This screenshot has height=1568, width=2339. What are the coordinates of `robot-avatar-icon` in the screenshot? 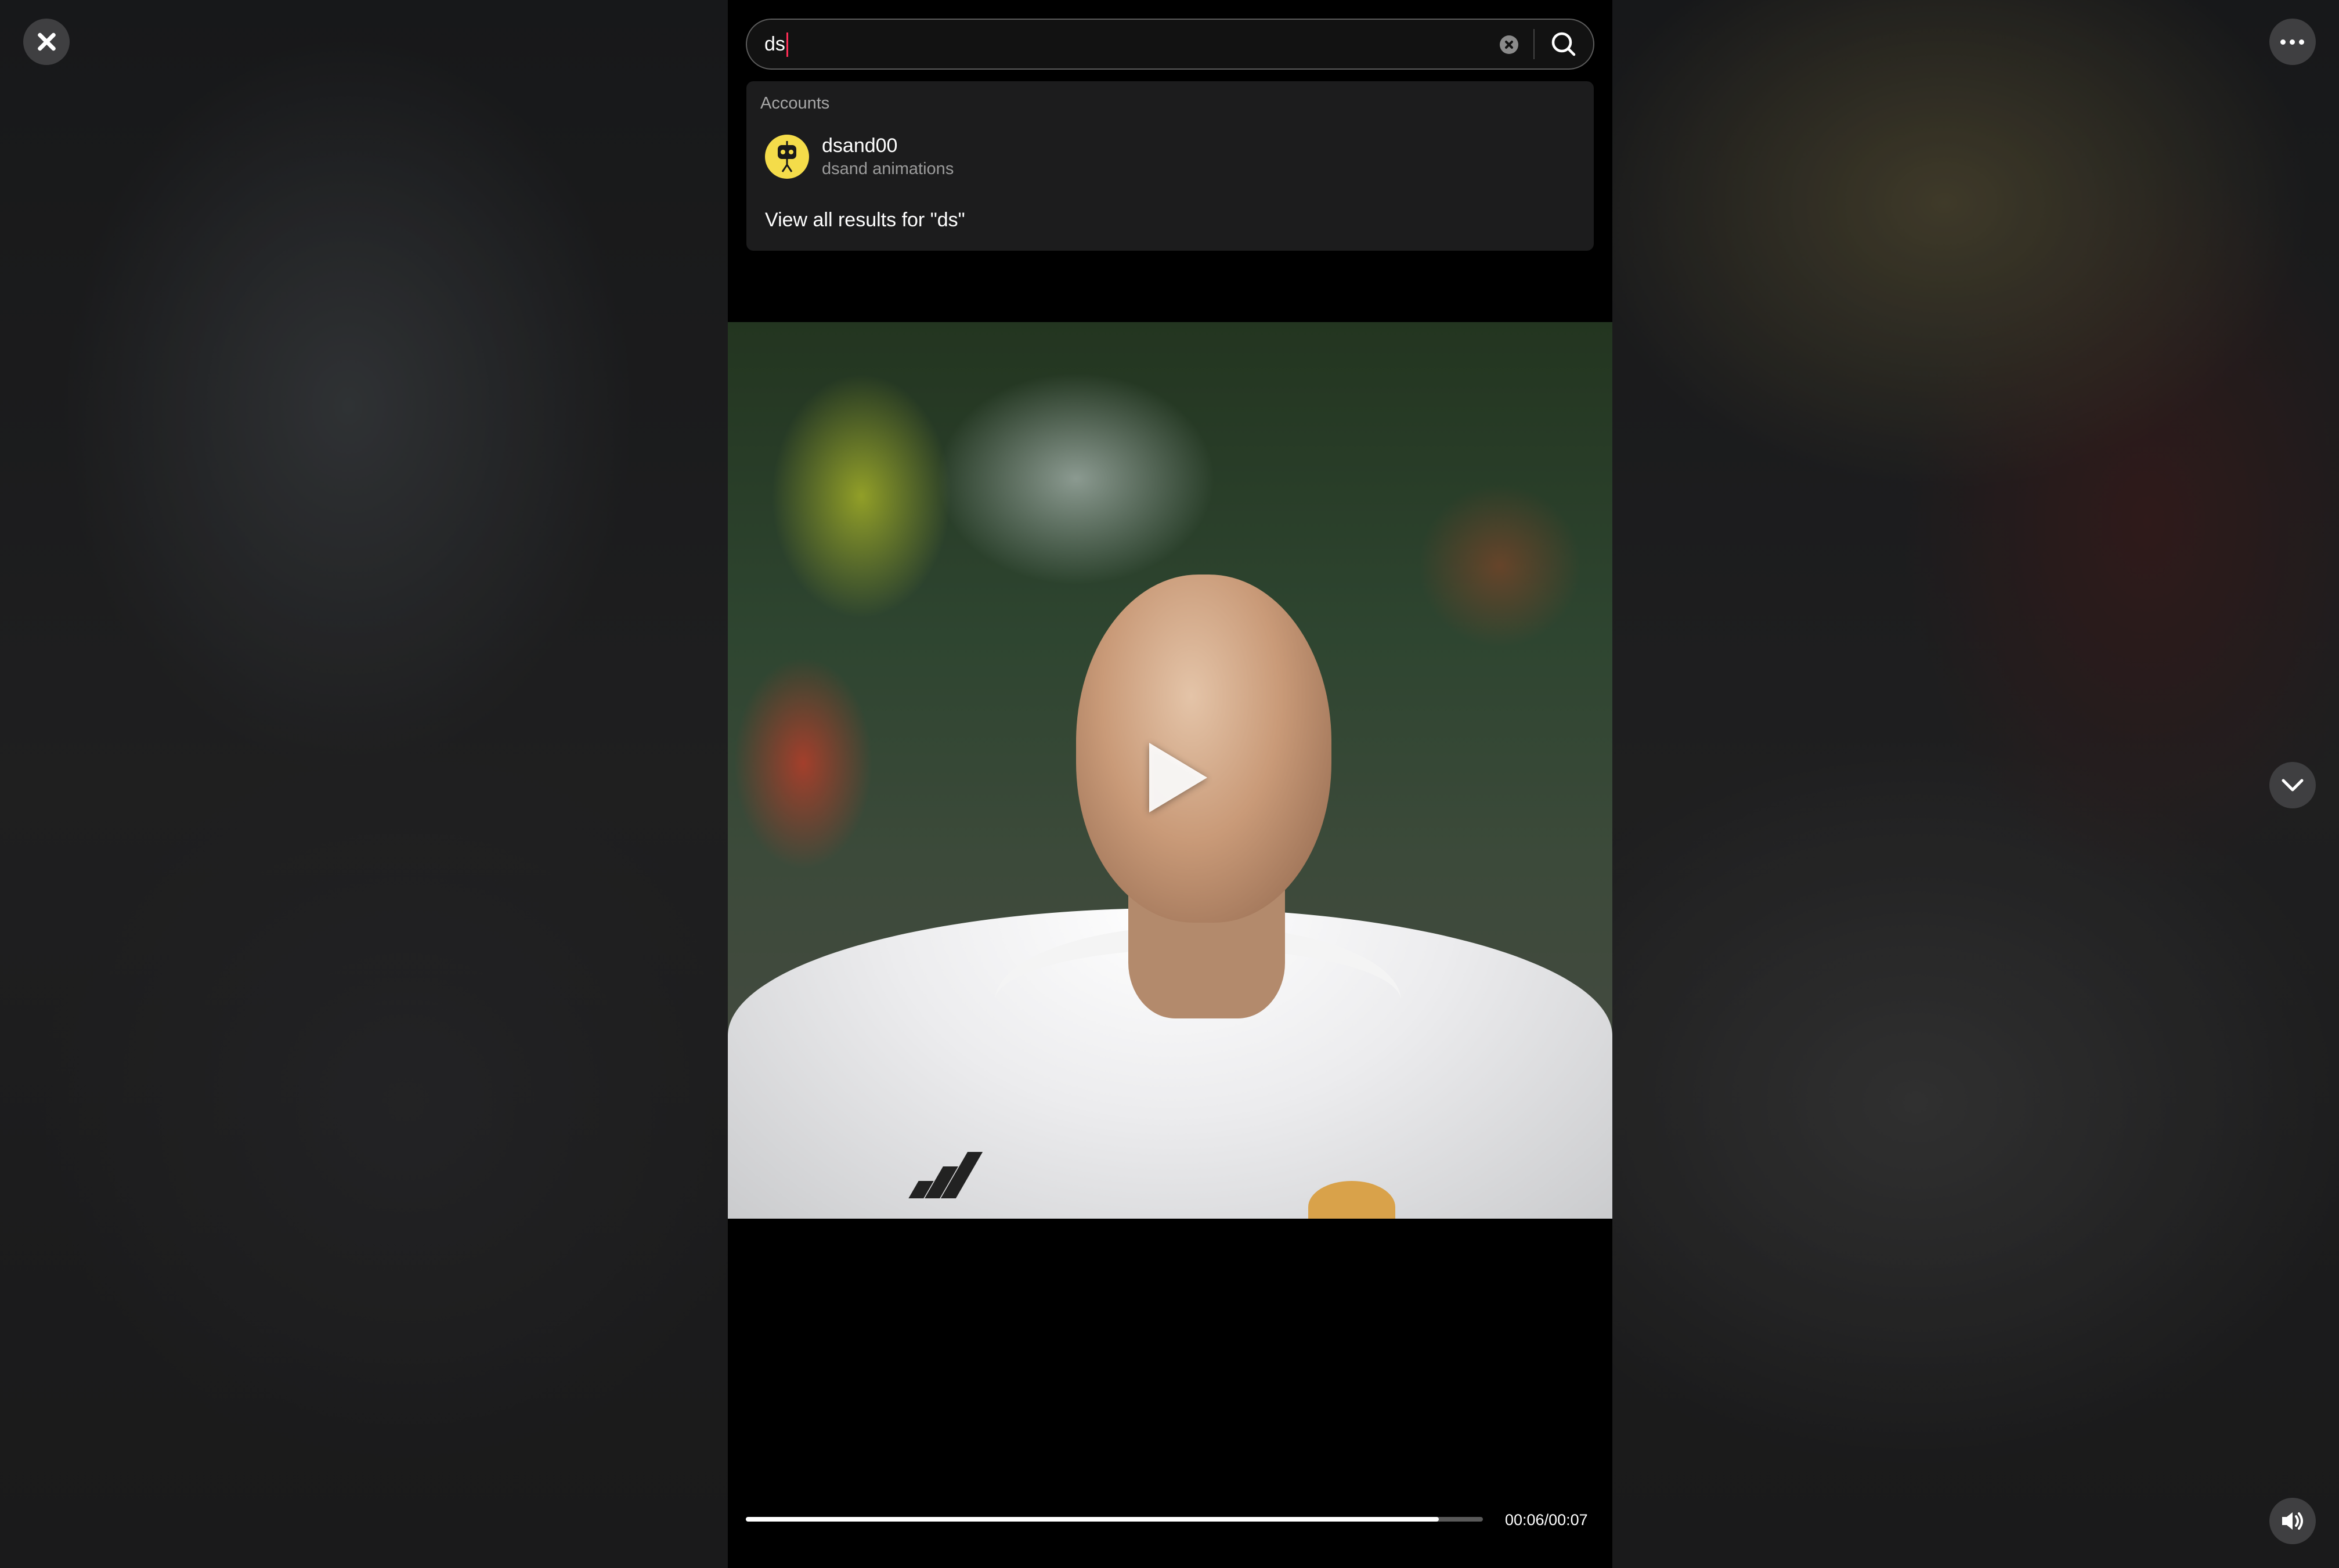 It's located at (787, 156).